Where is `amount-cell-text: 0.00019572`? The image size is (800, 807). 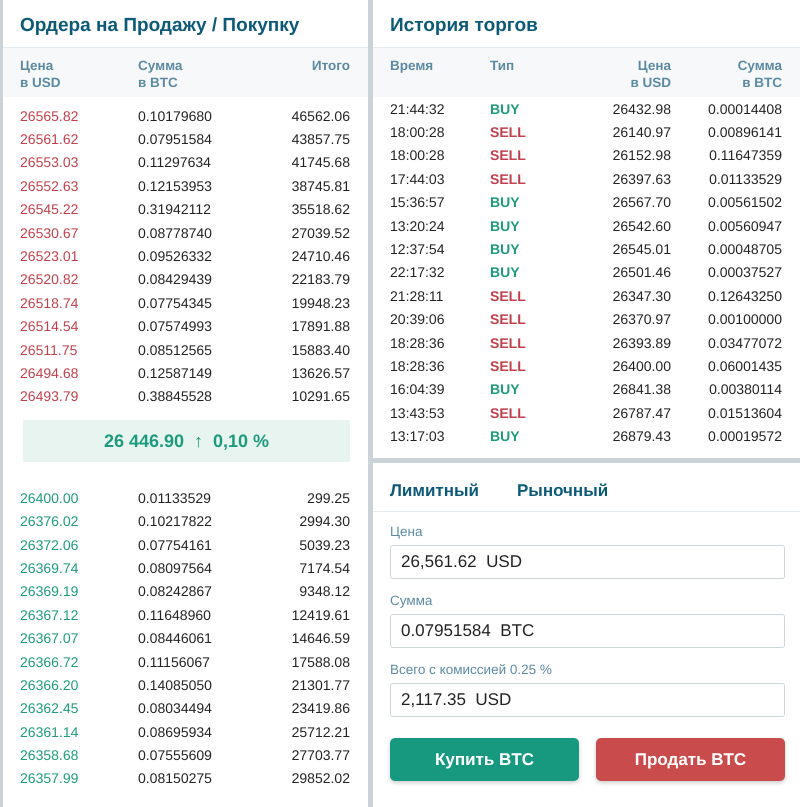
amount-cell-text: 0.00019572 is located at coordinates (744, 436).